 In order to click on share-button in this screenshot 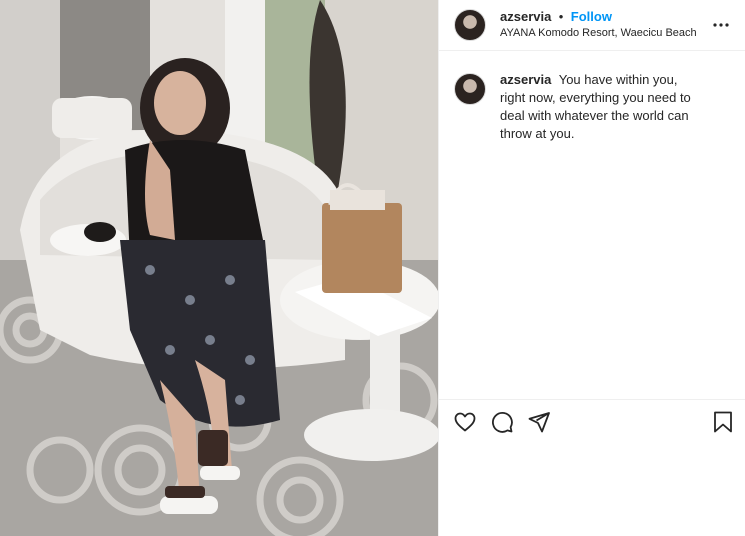, I will do `click(539, 422)`.